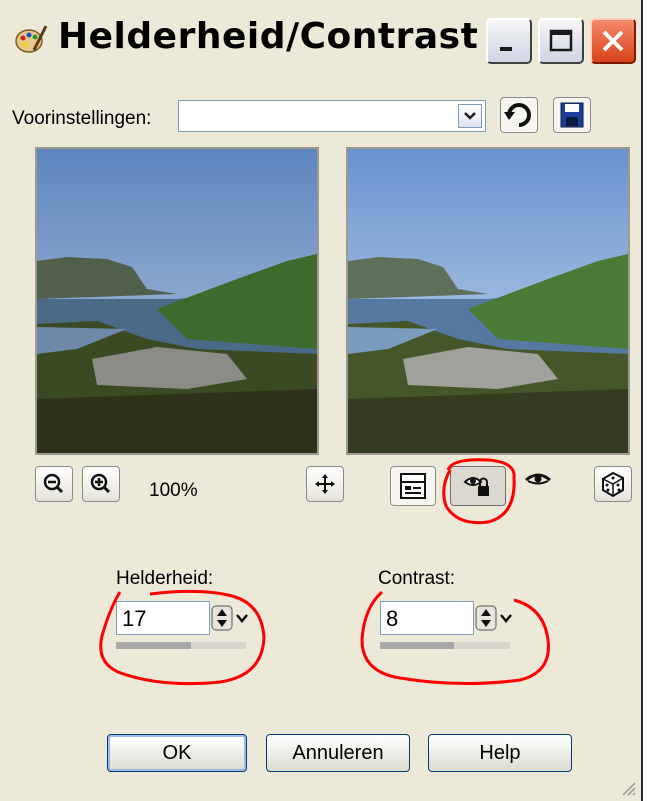 The image size is (653, 801). Describe the element at coordinates (82, 118) in the screenshot. I see `presets-label: Voorinstellingen:` at that location.